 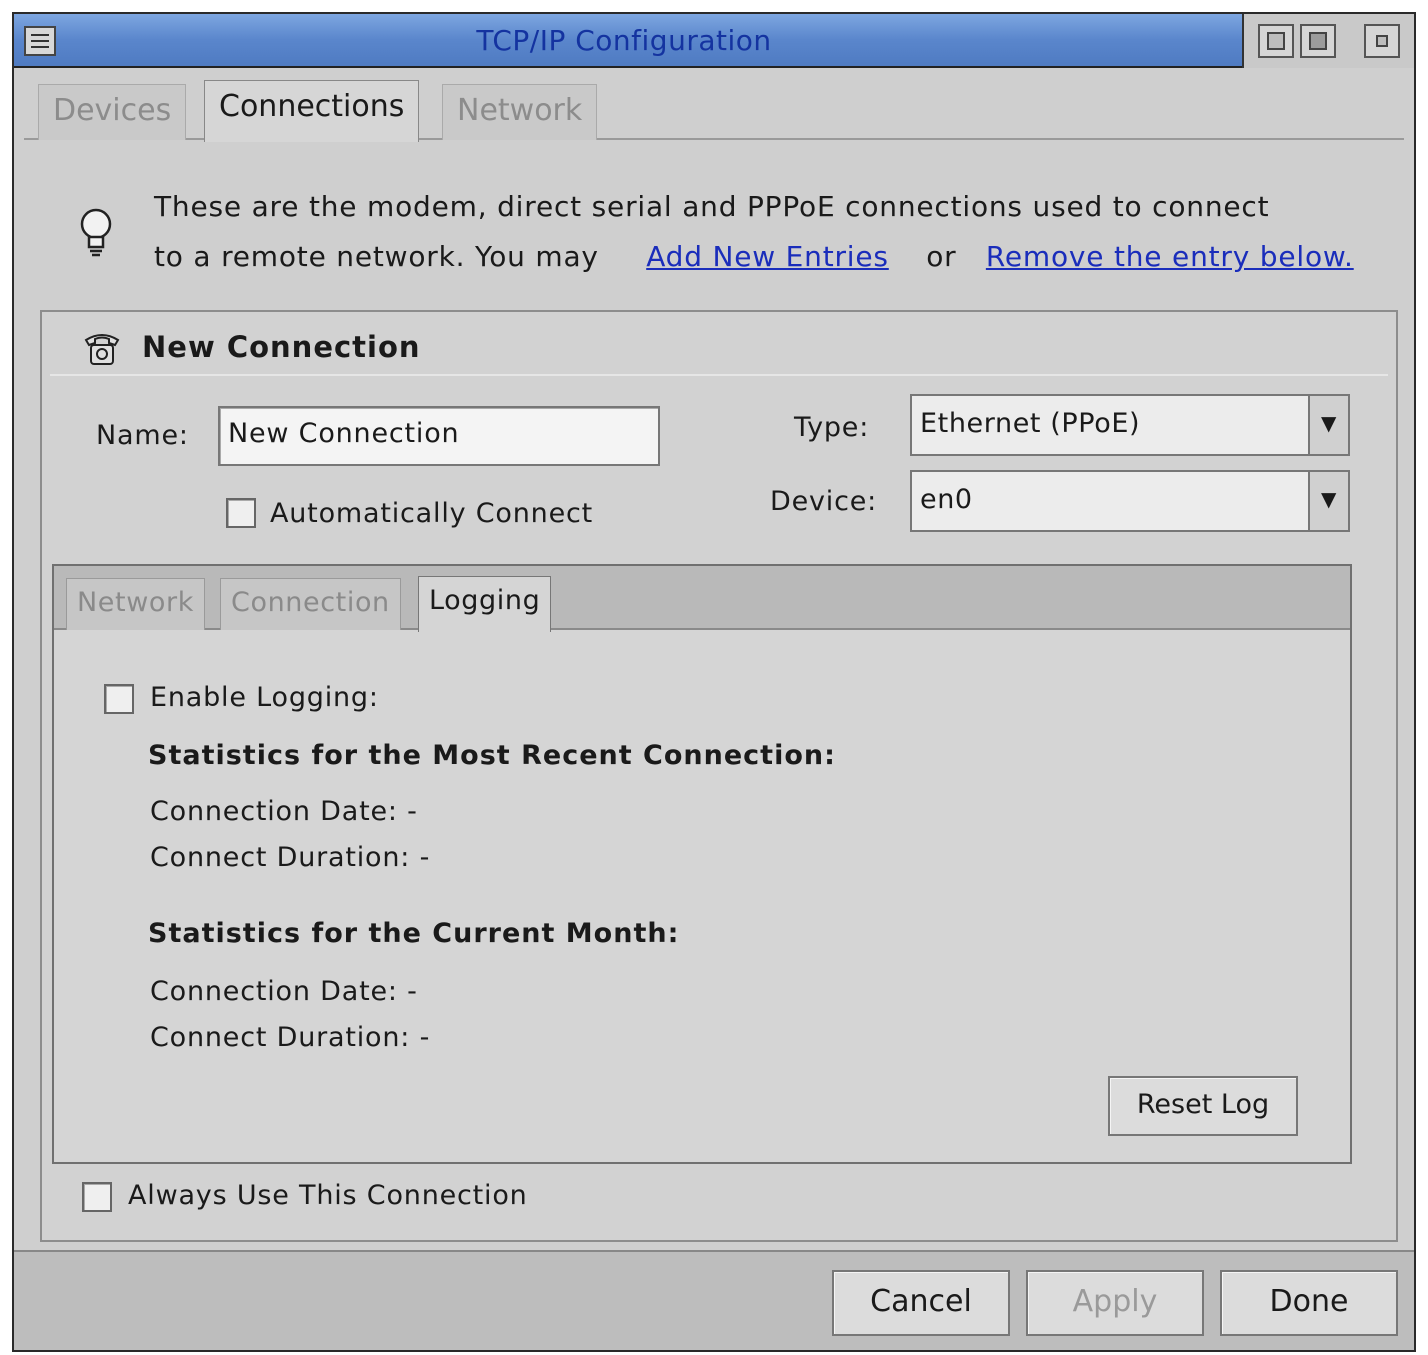 I want to click on window-controls, so click(x=1328, y=41).